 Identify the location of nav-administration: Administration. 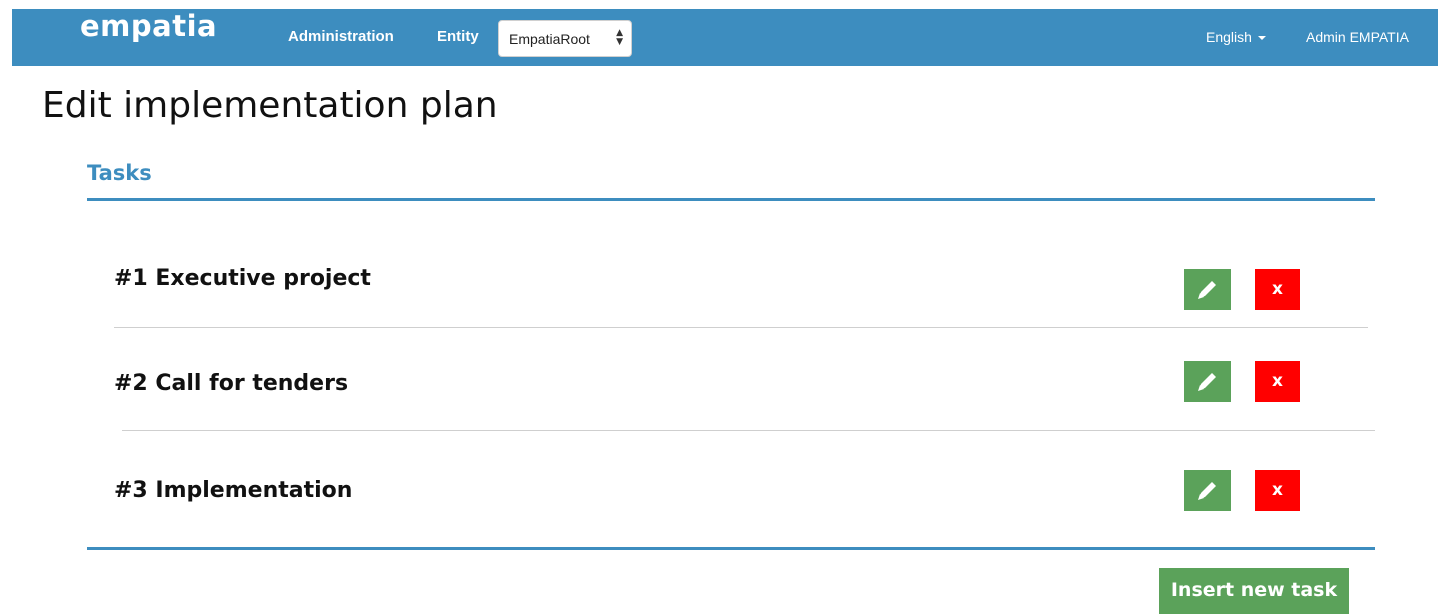
(341, 37).